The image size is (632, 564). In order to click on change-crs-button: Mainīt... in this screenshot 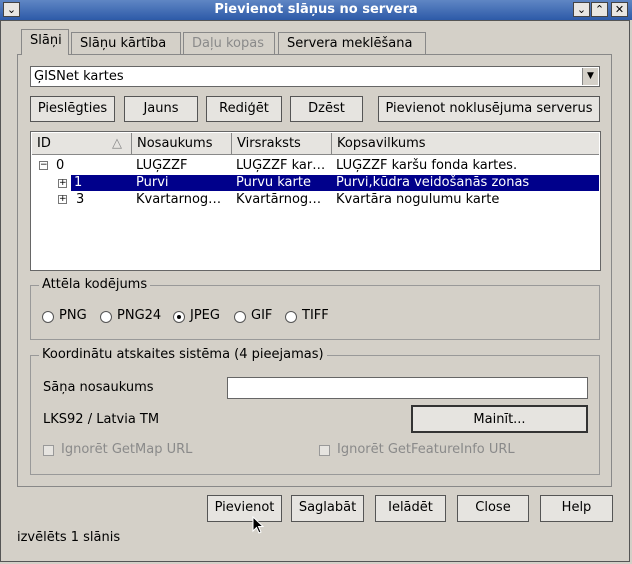, I will do `click(499, 419)`.